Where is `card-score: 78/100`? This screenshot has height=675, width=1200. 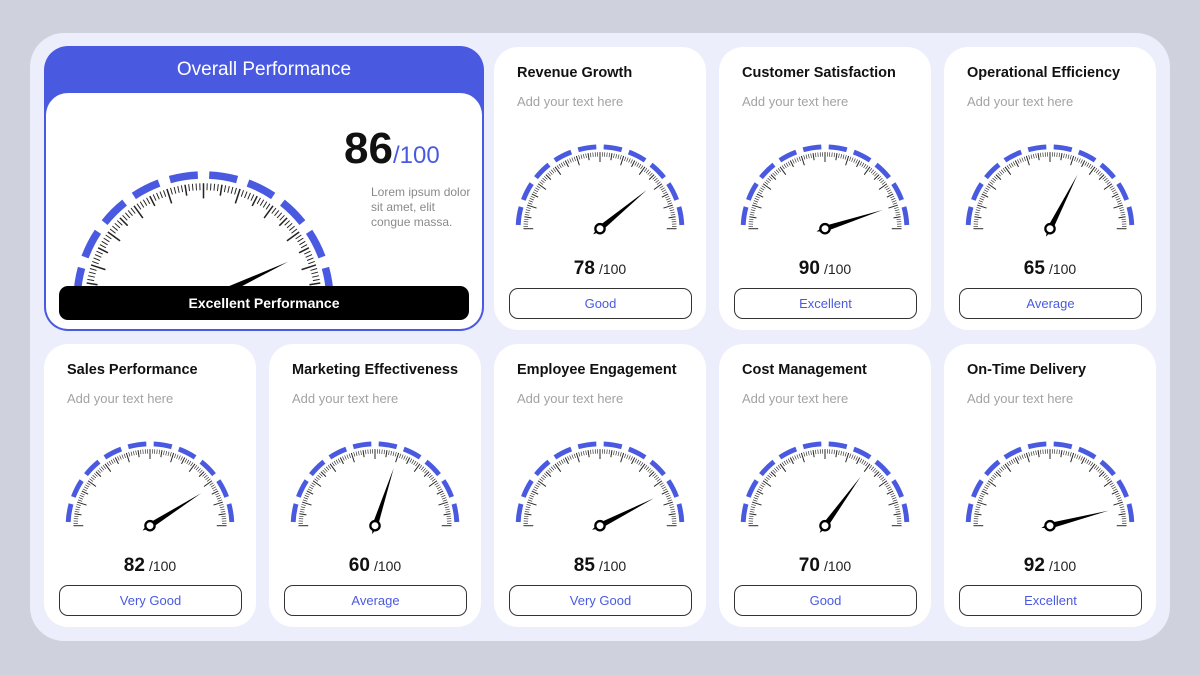
card-score: 78/100 is located at coordinates (600, 269).